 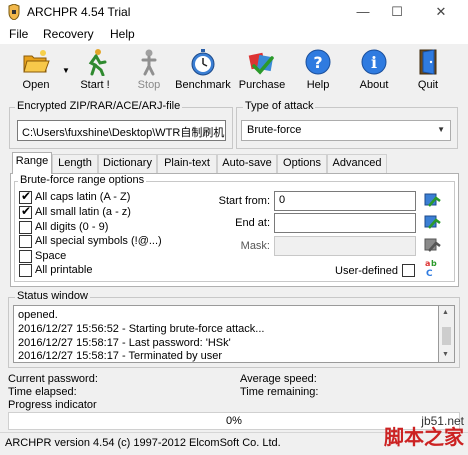 I want to click on checkbox-space-label: Space, so click(x=51, y=256).